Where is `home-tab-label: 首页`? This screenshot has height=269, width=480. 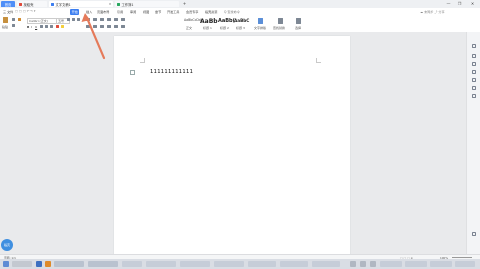 home-tab-label: 首页 is located at coordinates (8, 4).